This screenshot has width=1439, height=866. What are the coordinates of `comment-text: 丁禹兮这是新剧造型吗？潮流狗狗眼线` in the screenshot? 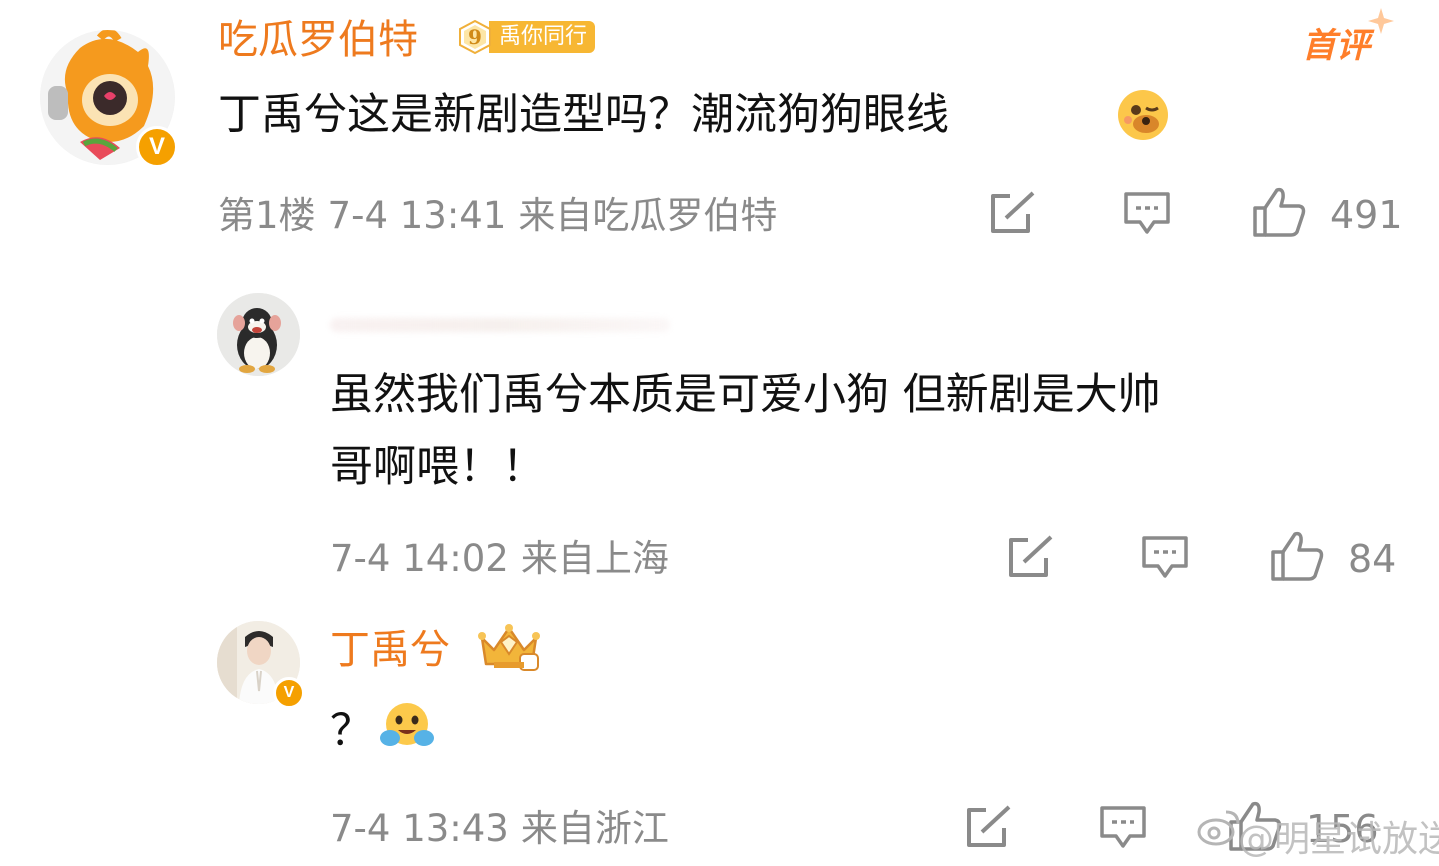 It's located at (583, 115).